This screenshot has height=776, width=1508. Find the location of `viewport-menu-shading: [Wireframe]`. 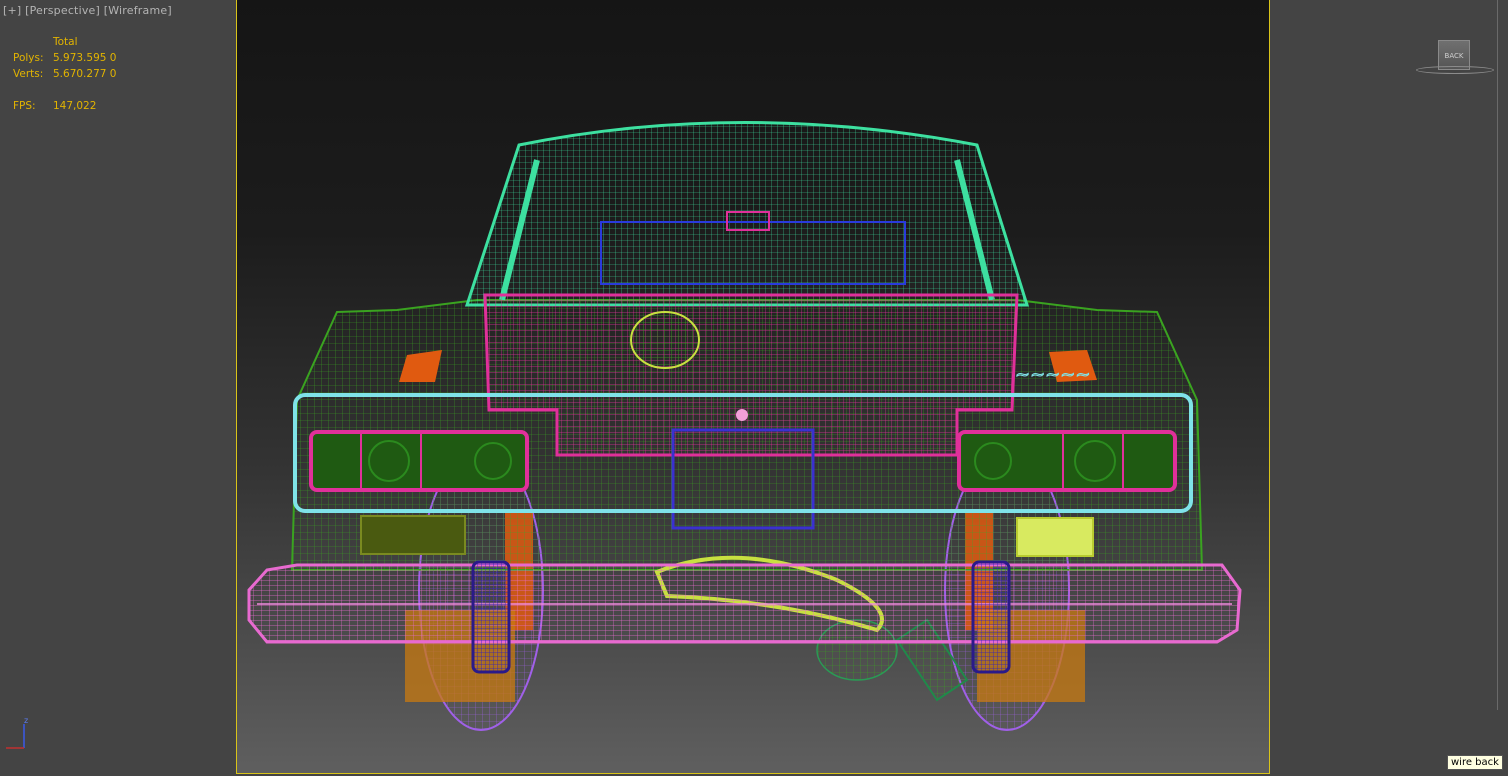

viewport-menu-shading: [Wireframe] is located at coordinates (138, 10).